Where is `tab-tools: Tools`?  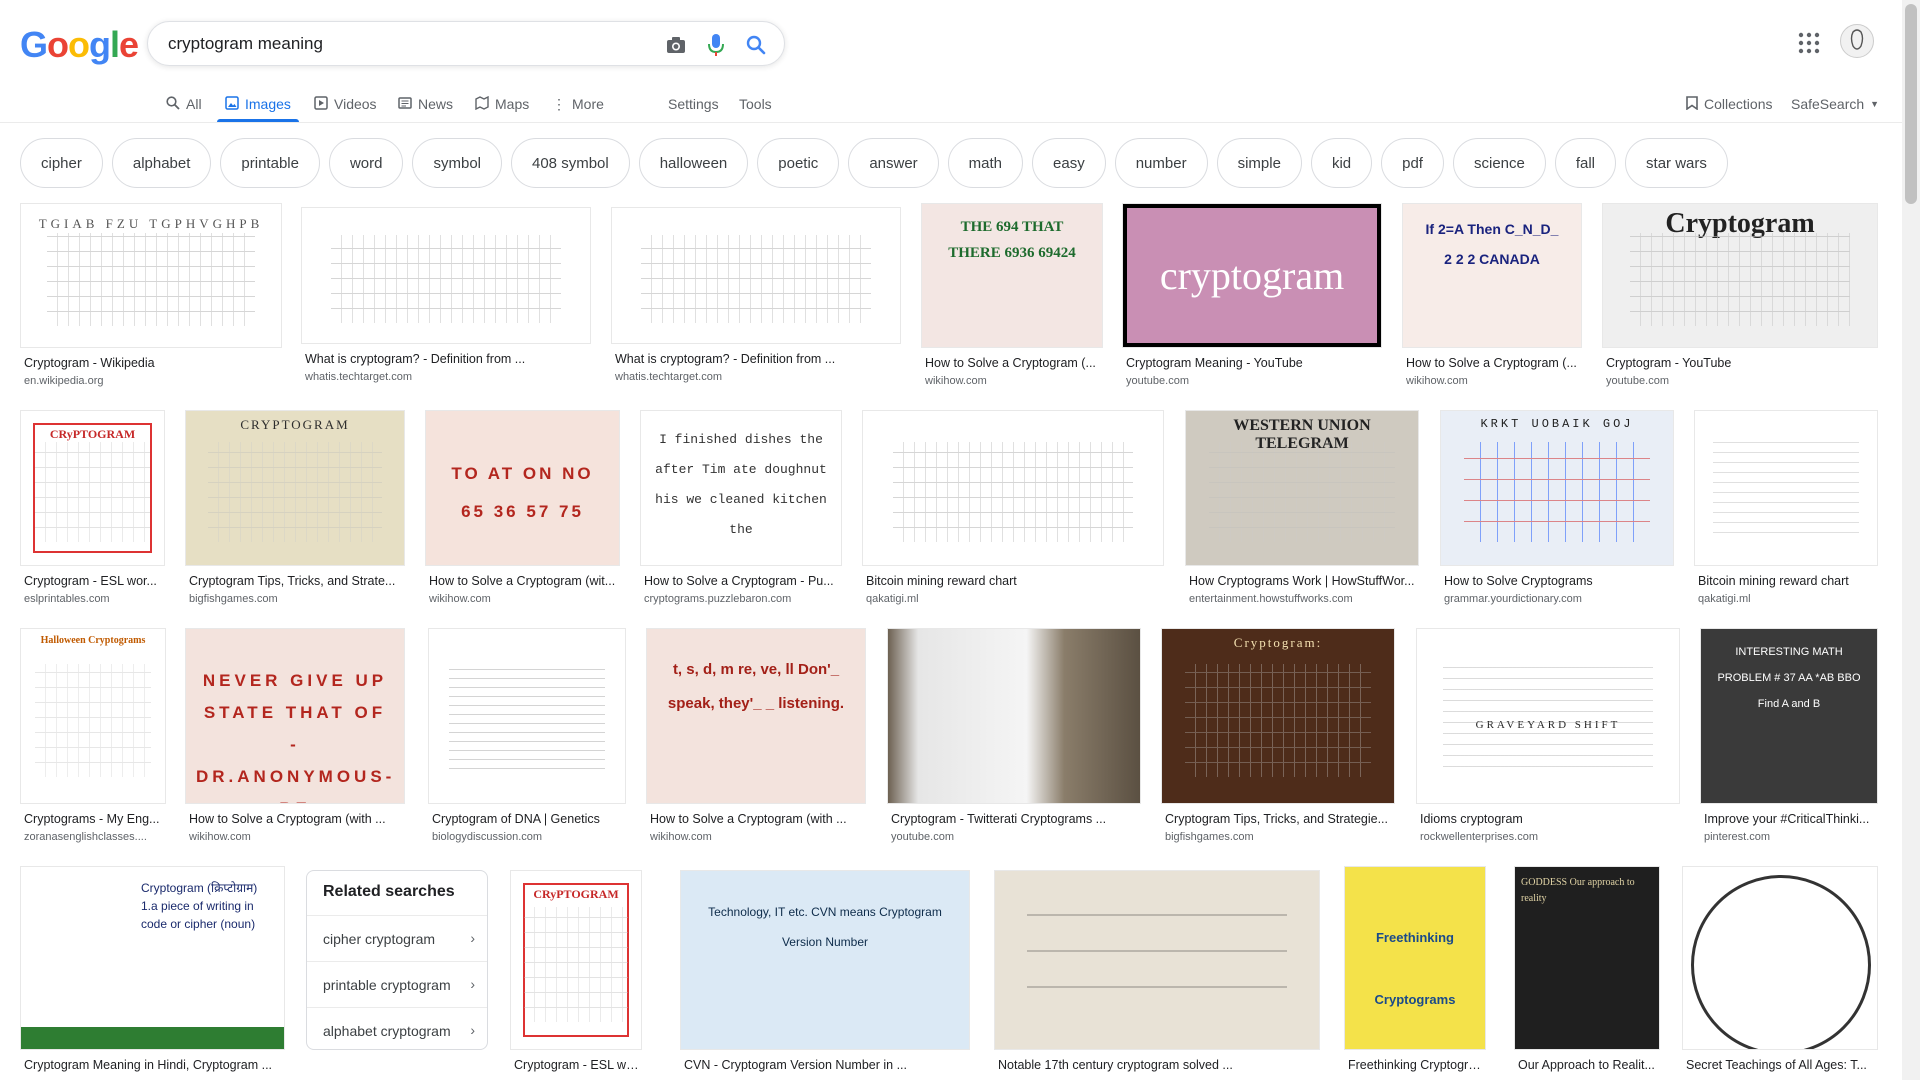 tab-tools: Tools is located at coordinates (755, 104).